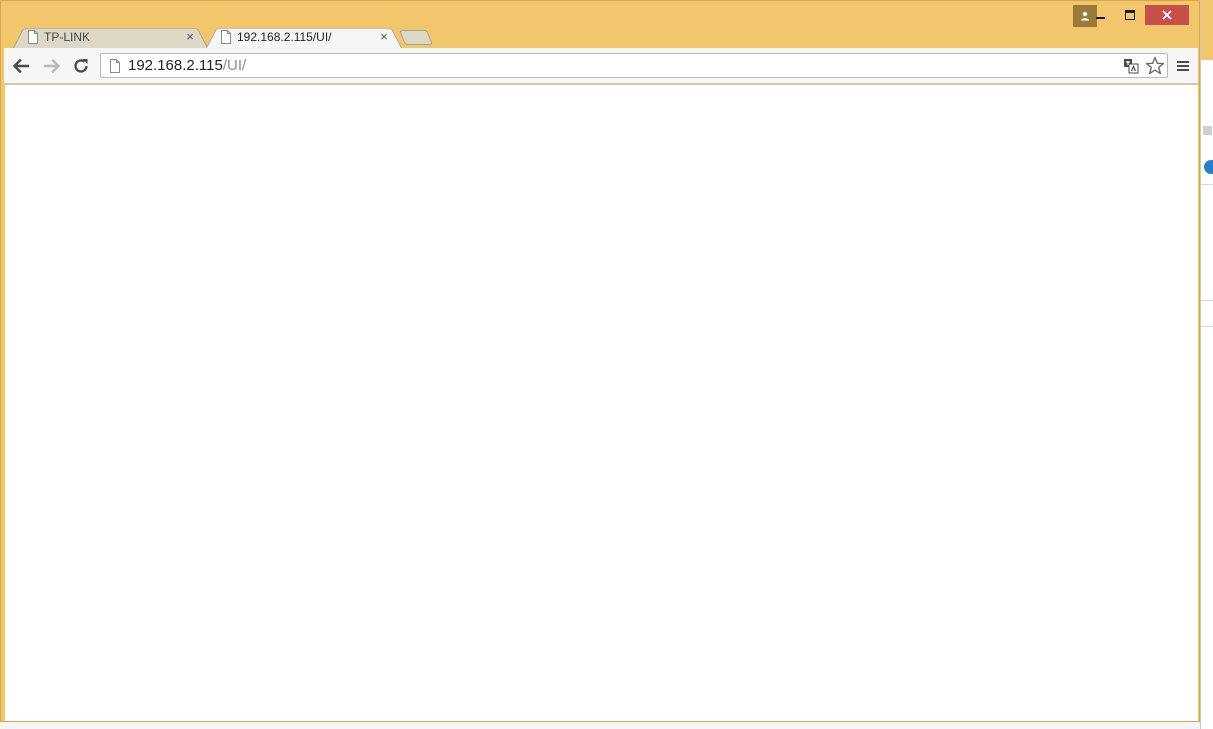 This screenshot has height=729, width=1213. What do you see at coordinates (284, 36) in the screenshot?
I see `tab-title: 192.168.2.115/UI/` at bounding box center [284, 36].